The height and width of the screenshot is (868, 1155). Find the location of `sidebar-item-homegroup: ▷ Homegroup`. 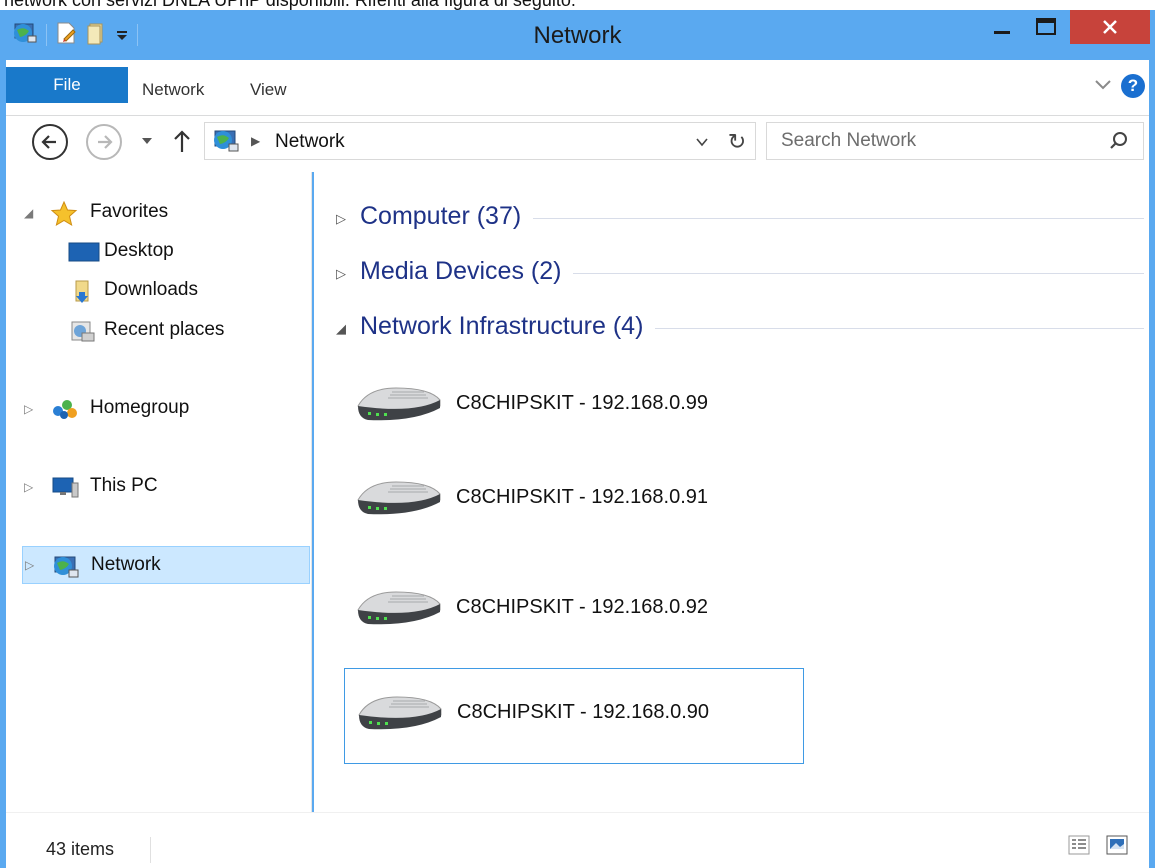

sidebar-item-homegroup: ▷ Homegroup is located at coordinates (159, 409).